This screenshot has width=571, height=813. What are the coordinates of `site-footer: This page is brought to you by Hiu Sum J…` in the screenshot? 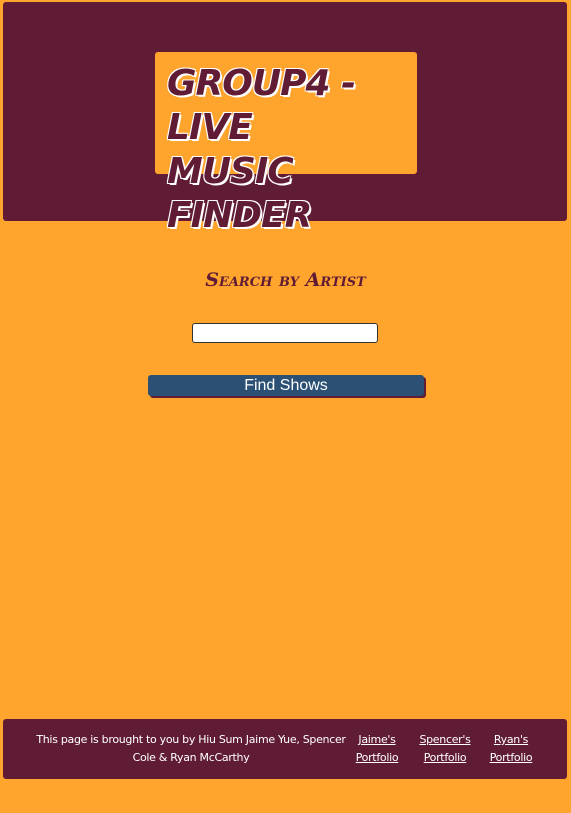 It's located at (285, 749).